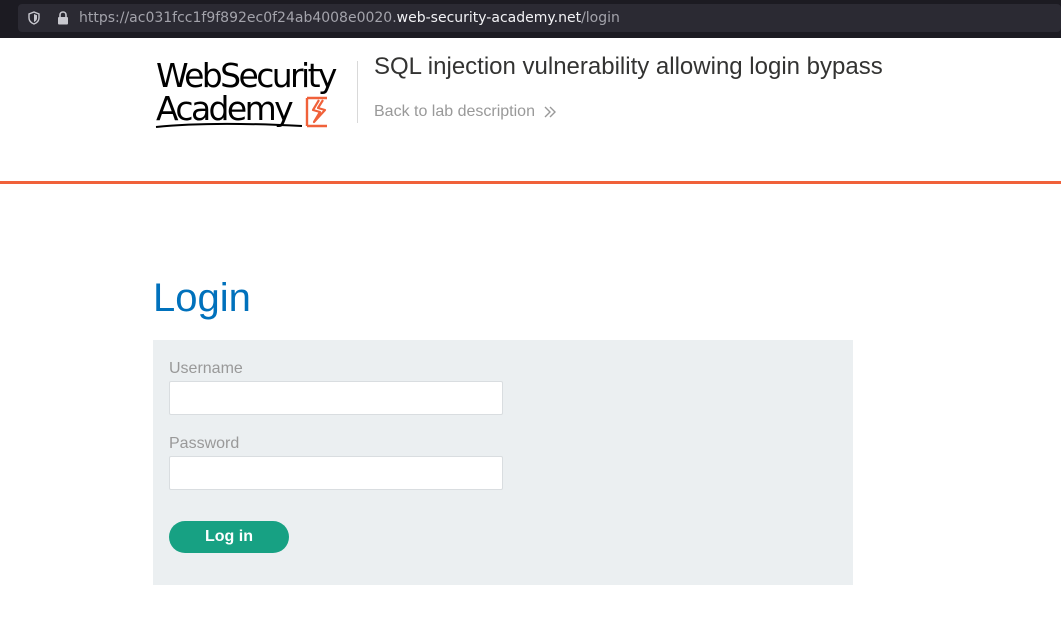 This screenshot has height=638, width=1061. What do you see at coordinates (336, 398) in the screenshot?
I see `username-input` at bounding box center [336, 398].